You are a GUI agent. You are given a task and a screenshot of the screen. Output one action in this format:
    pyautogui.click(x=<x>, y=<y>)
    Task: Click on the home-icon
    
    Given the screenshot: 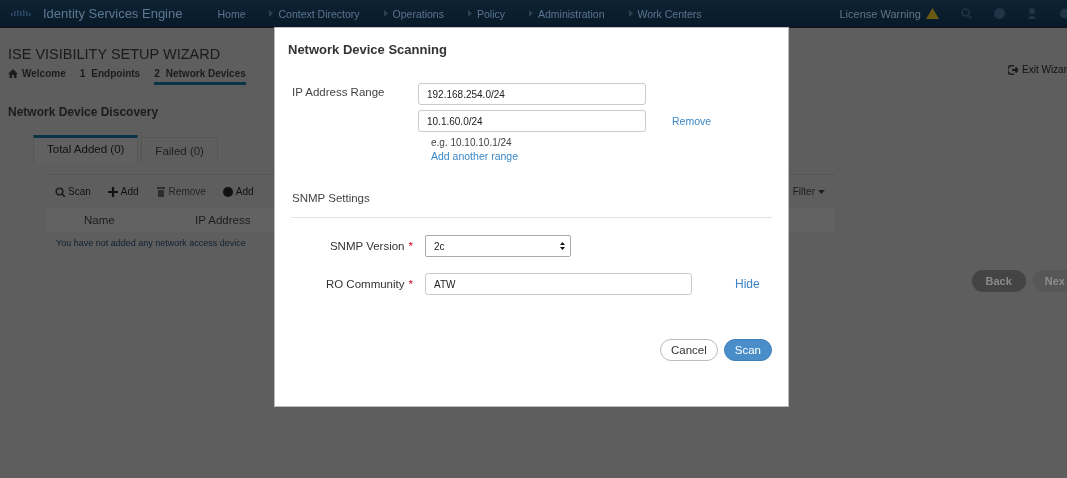 What is the action you would take?
    pyautogui.click(x=13, y=73)
    